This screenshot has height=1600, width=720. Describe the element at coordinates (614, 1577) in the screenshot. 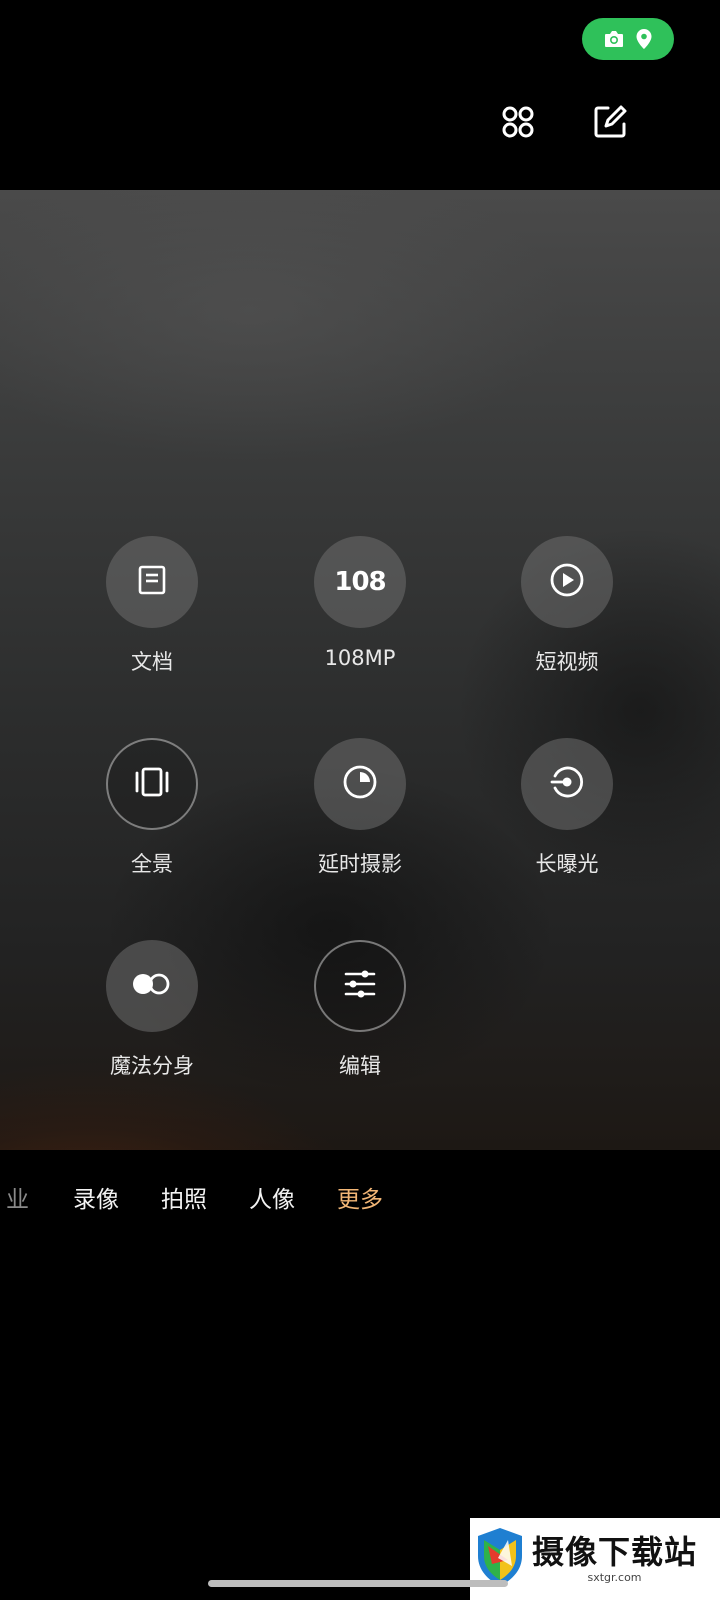

I see `watermark-url: sxtgr.com` at that location.